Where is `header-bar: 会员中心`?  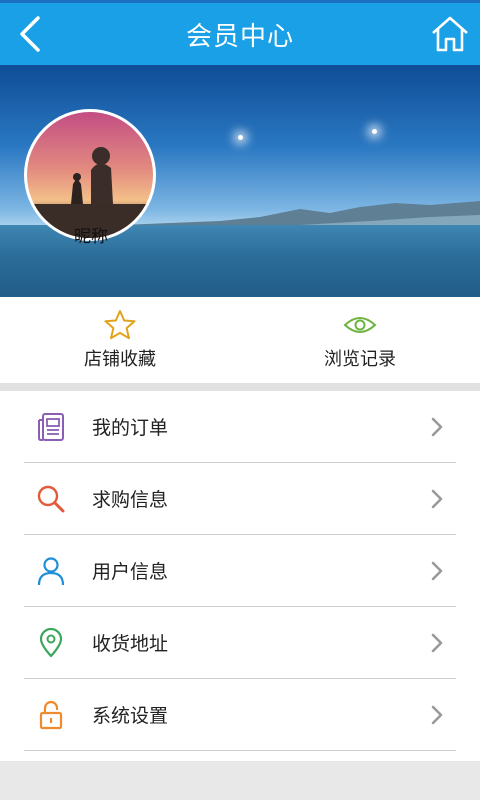 header-bar: 会员中心 is located at coordinates (240, 34).